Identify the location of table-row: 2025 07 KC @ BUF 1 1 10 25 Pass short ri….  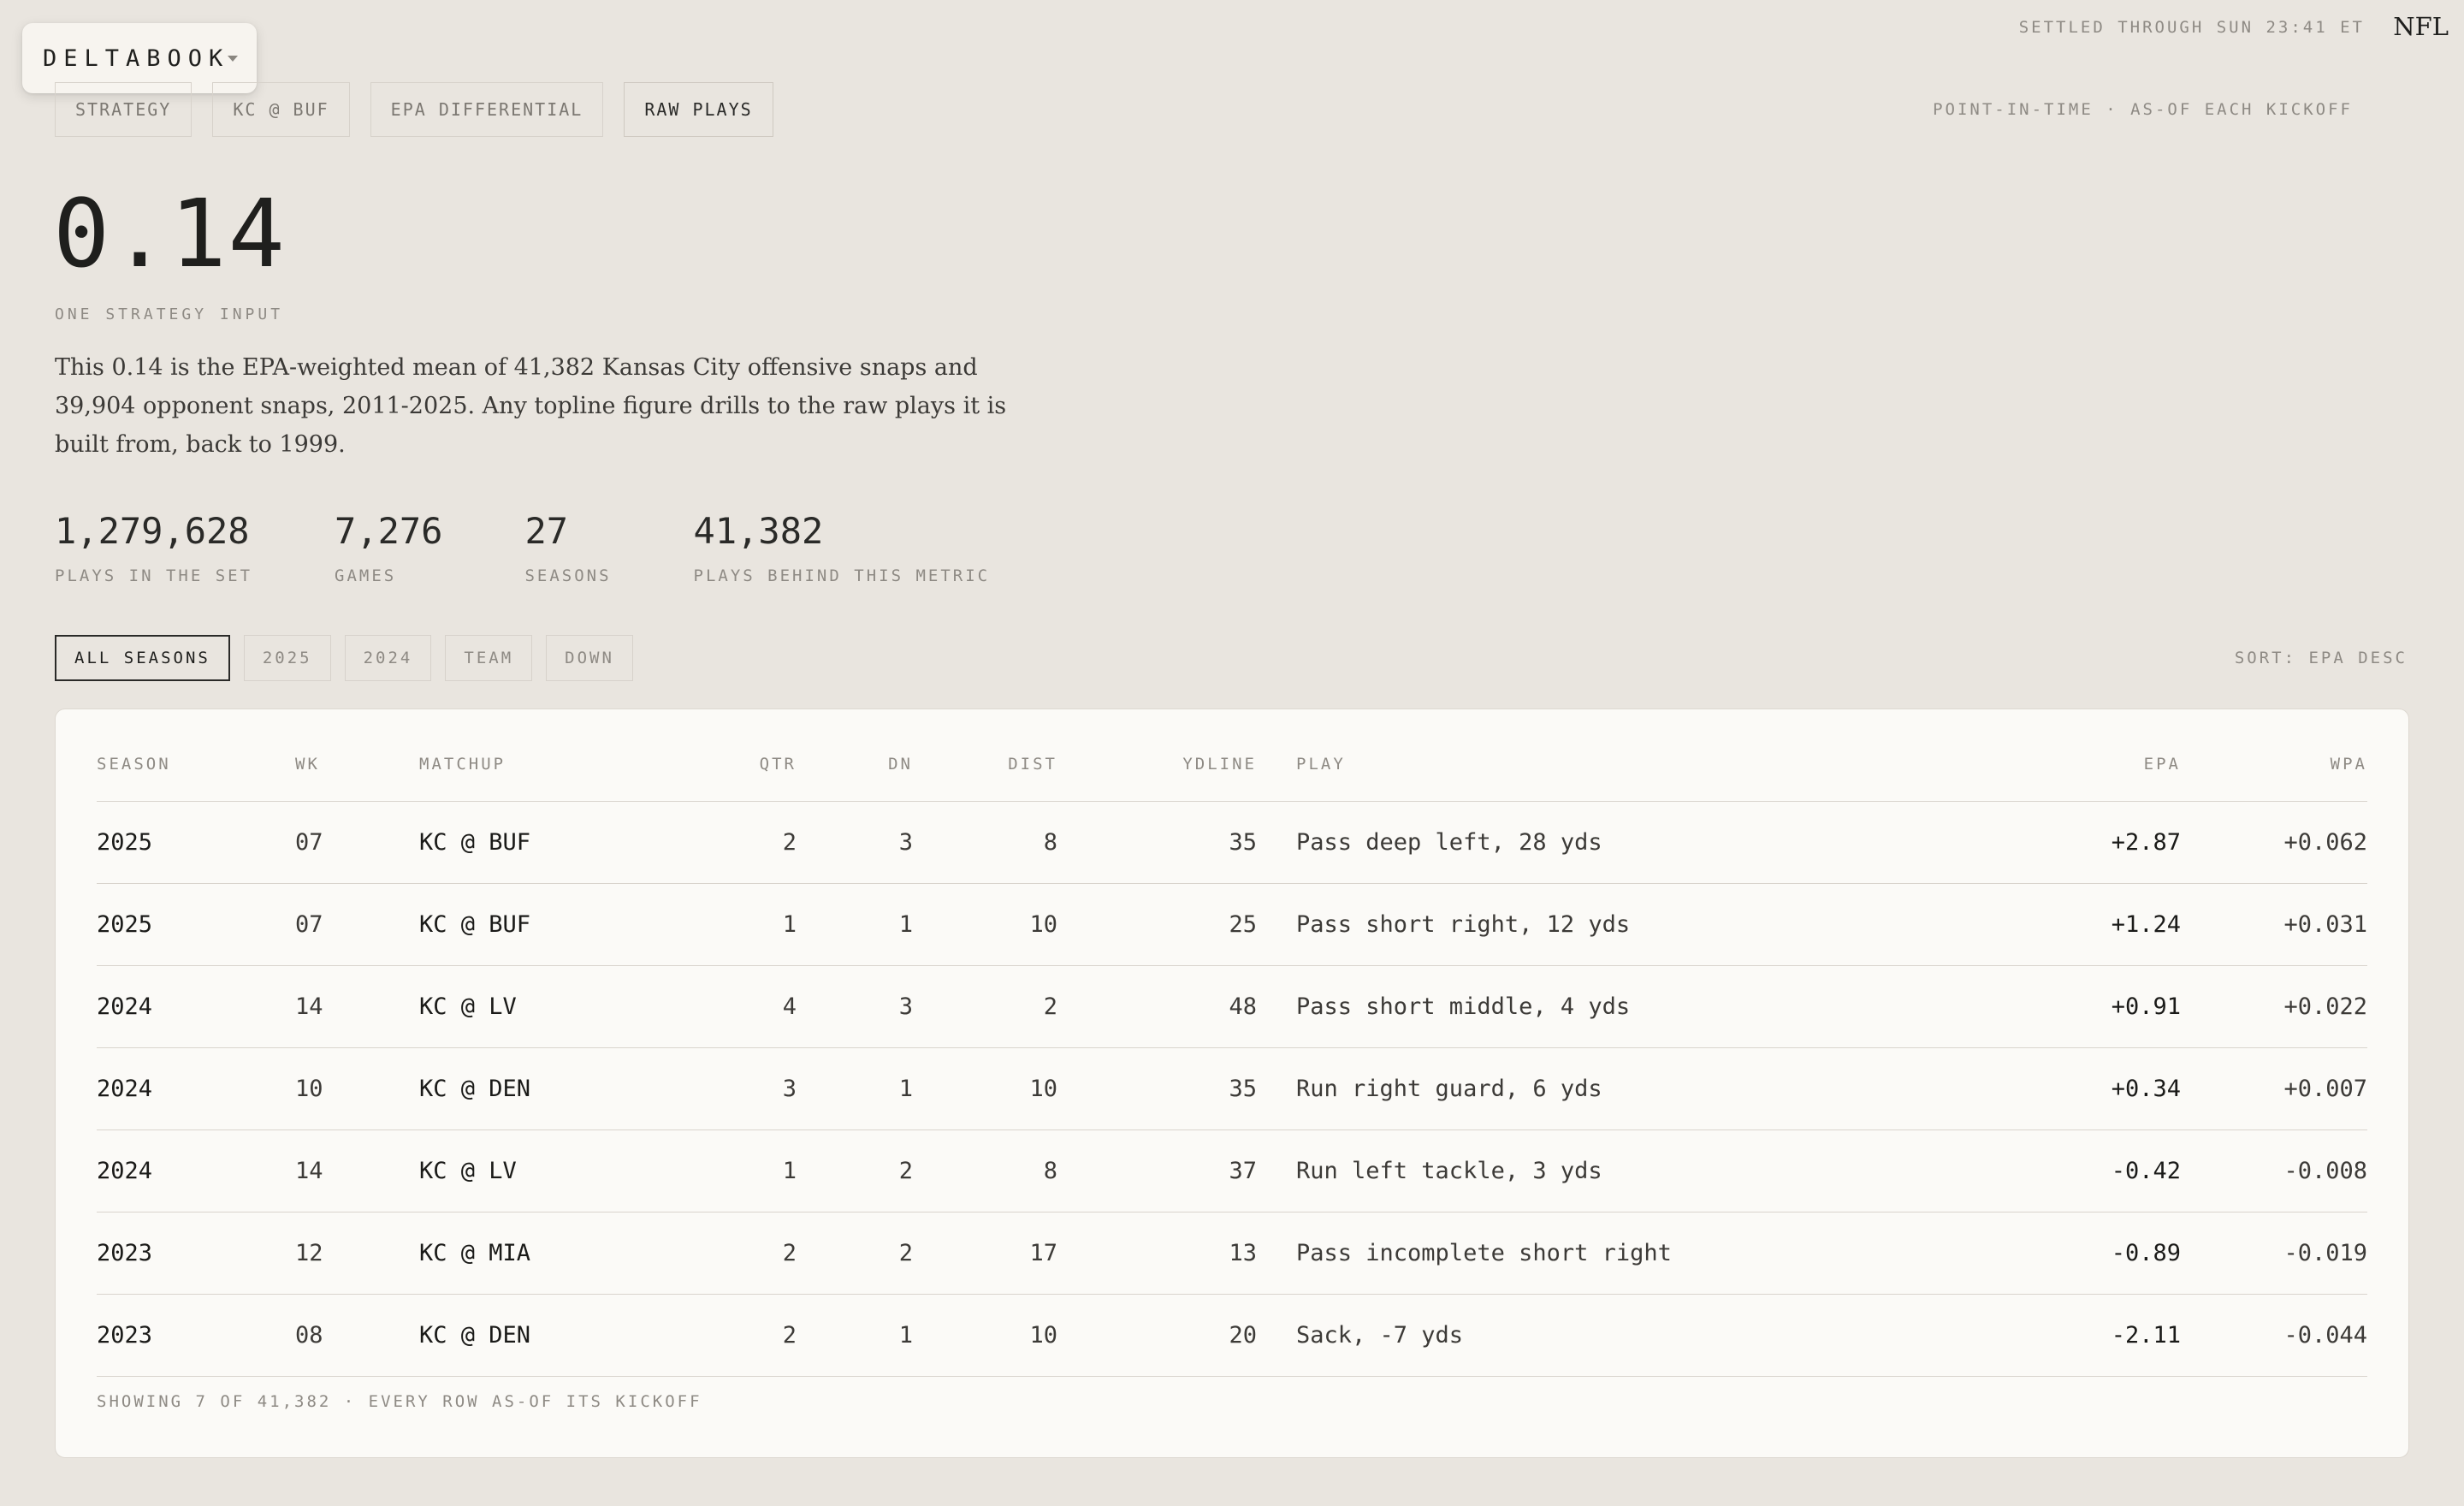
(1232, 925).